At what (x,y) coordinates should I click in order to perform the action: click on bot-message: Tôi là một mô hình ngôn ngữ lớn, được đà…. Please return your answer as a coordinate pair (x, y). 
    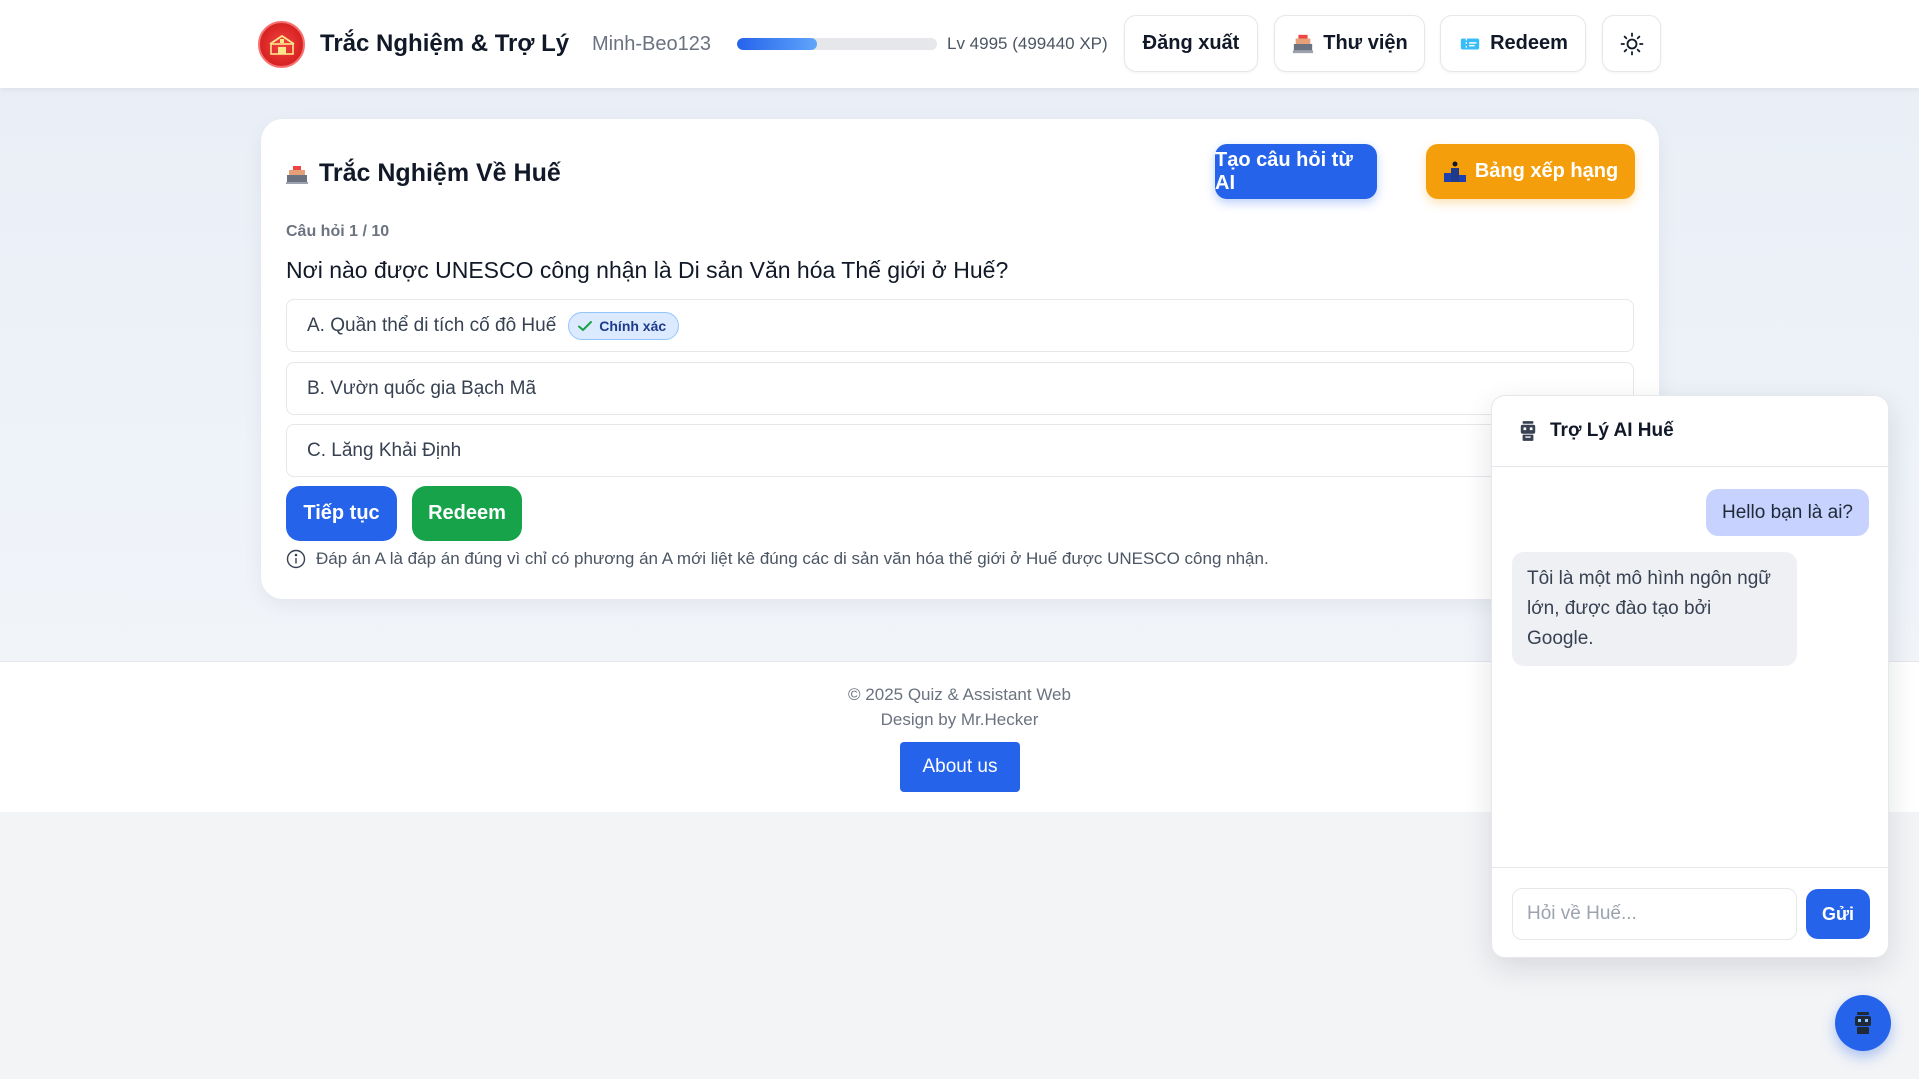
    Looking at the image, I should click on (1654, 609).